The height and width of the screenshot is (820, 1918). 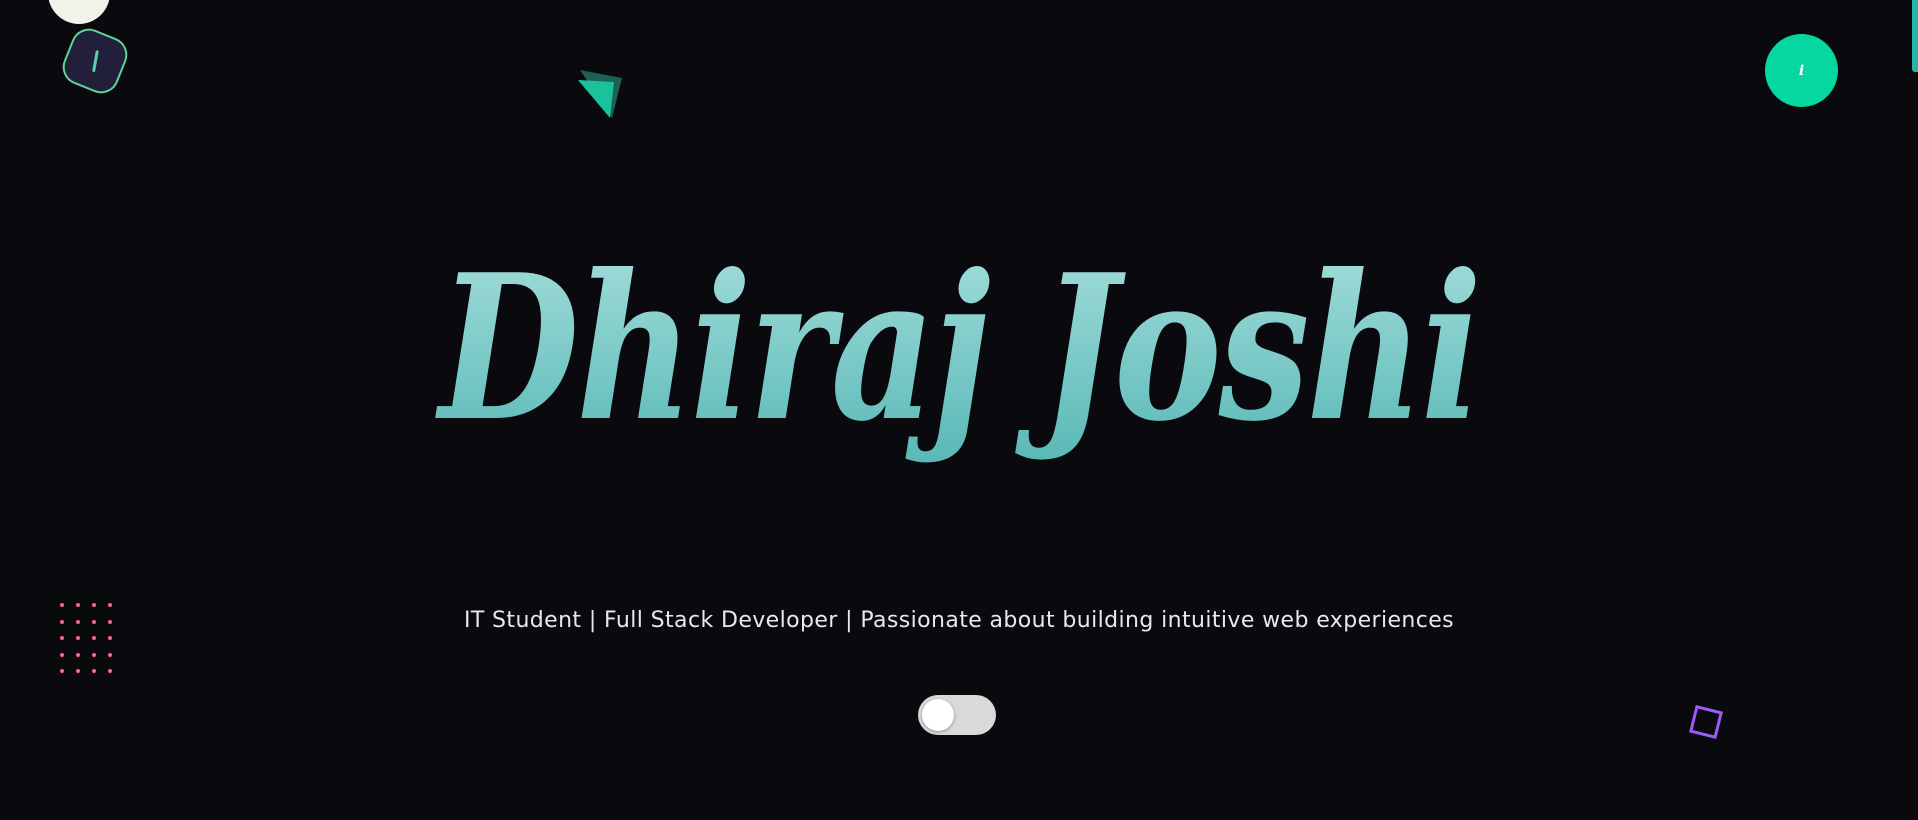 I want to click on dot-grid-decoration, so click(x=88, y=640).